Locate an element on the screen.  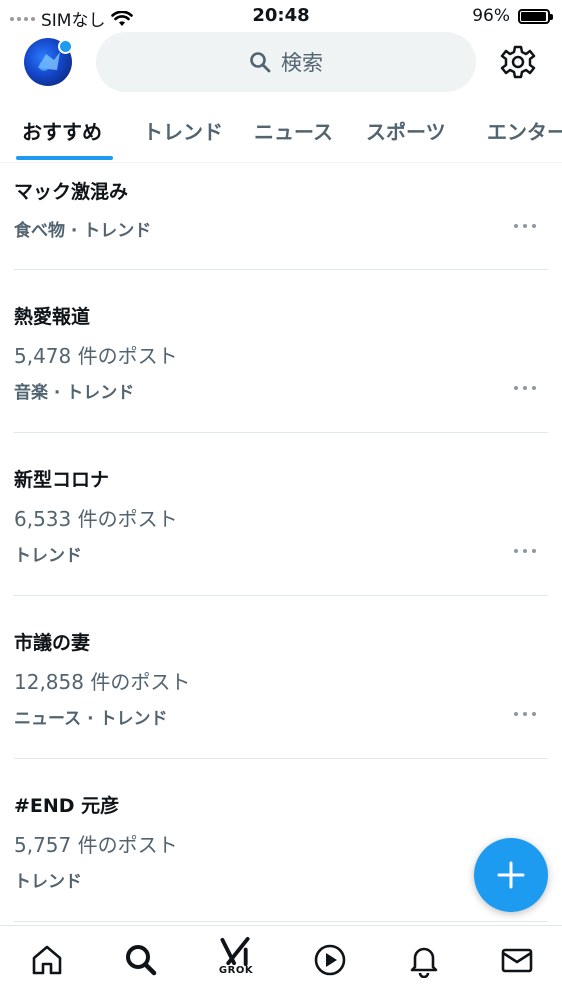
trend-post-count: 5,757 件のポスト is located at coordinates (96, 845).